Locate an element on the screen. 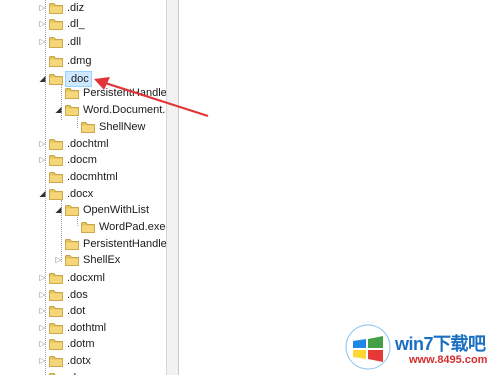  site-watermark: win7下载吧 www.8495.com is located at coordinates (422, 346).